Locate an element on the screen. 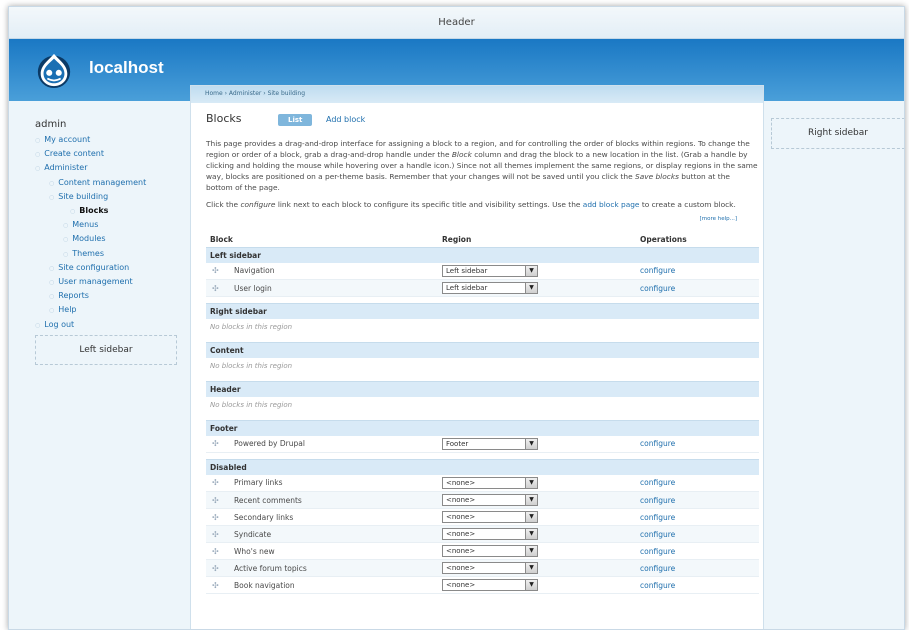  menu-item-label: Menus is located at coordinates (85, 225).